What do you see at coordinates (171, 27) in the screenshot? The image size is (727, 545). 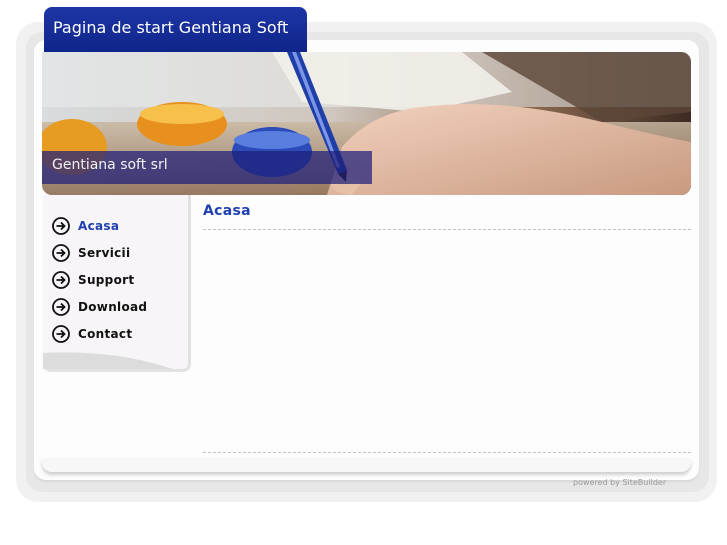 I see `site-title: Pagina de start Gentiana Soft` at bounding box center [171, 27].